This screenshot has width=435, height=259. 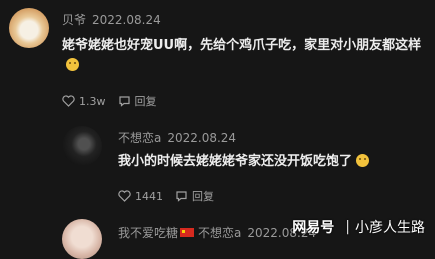 What do you see at coordinates (139, 138) in the screenshot?
I see `username: 不想恋a` at bounding box center [139, 138].